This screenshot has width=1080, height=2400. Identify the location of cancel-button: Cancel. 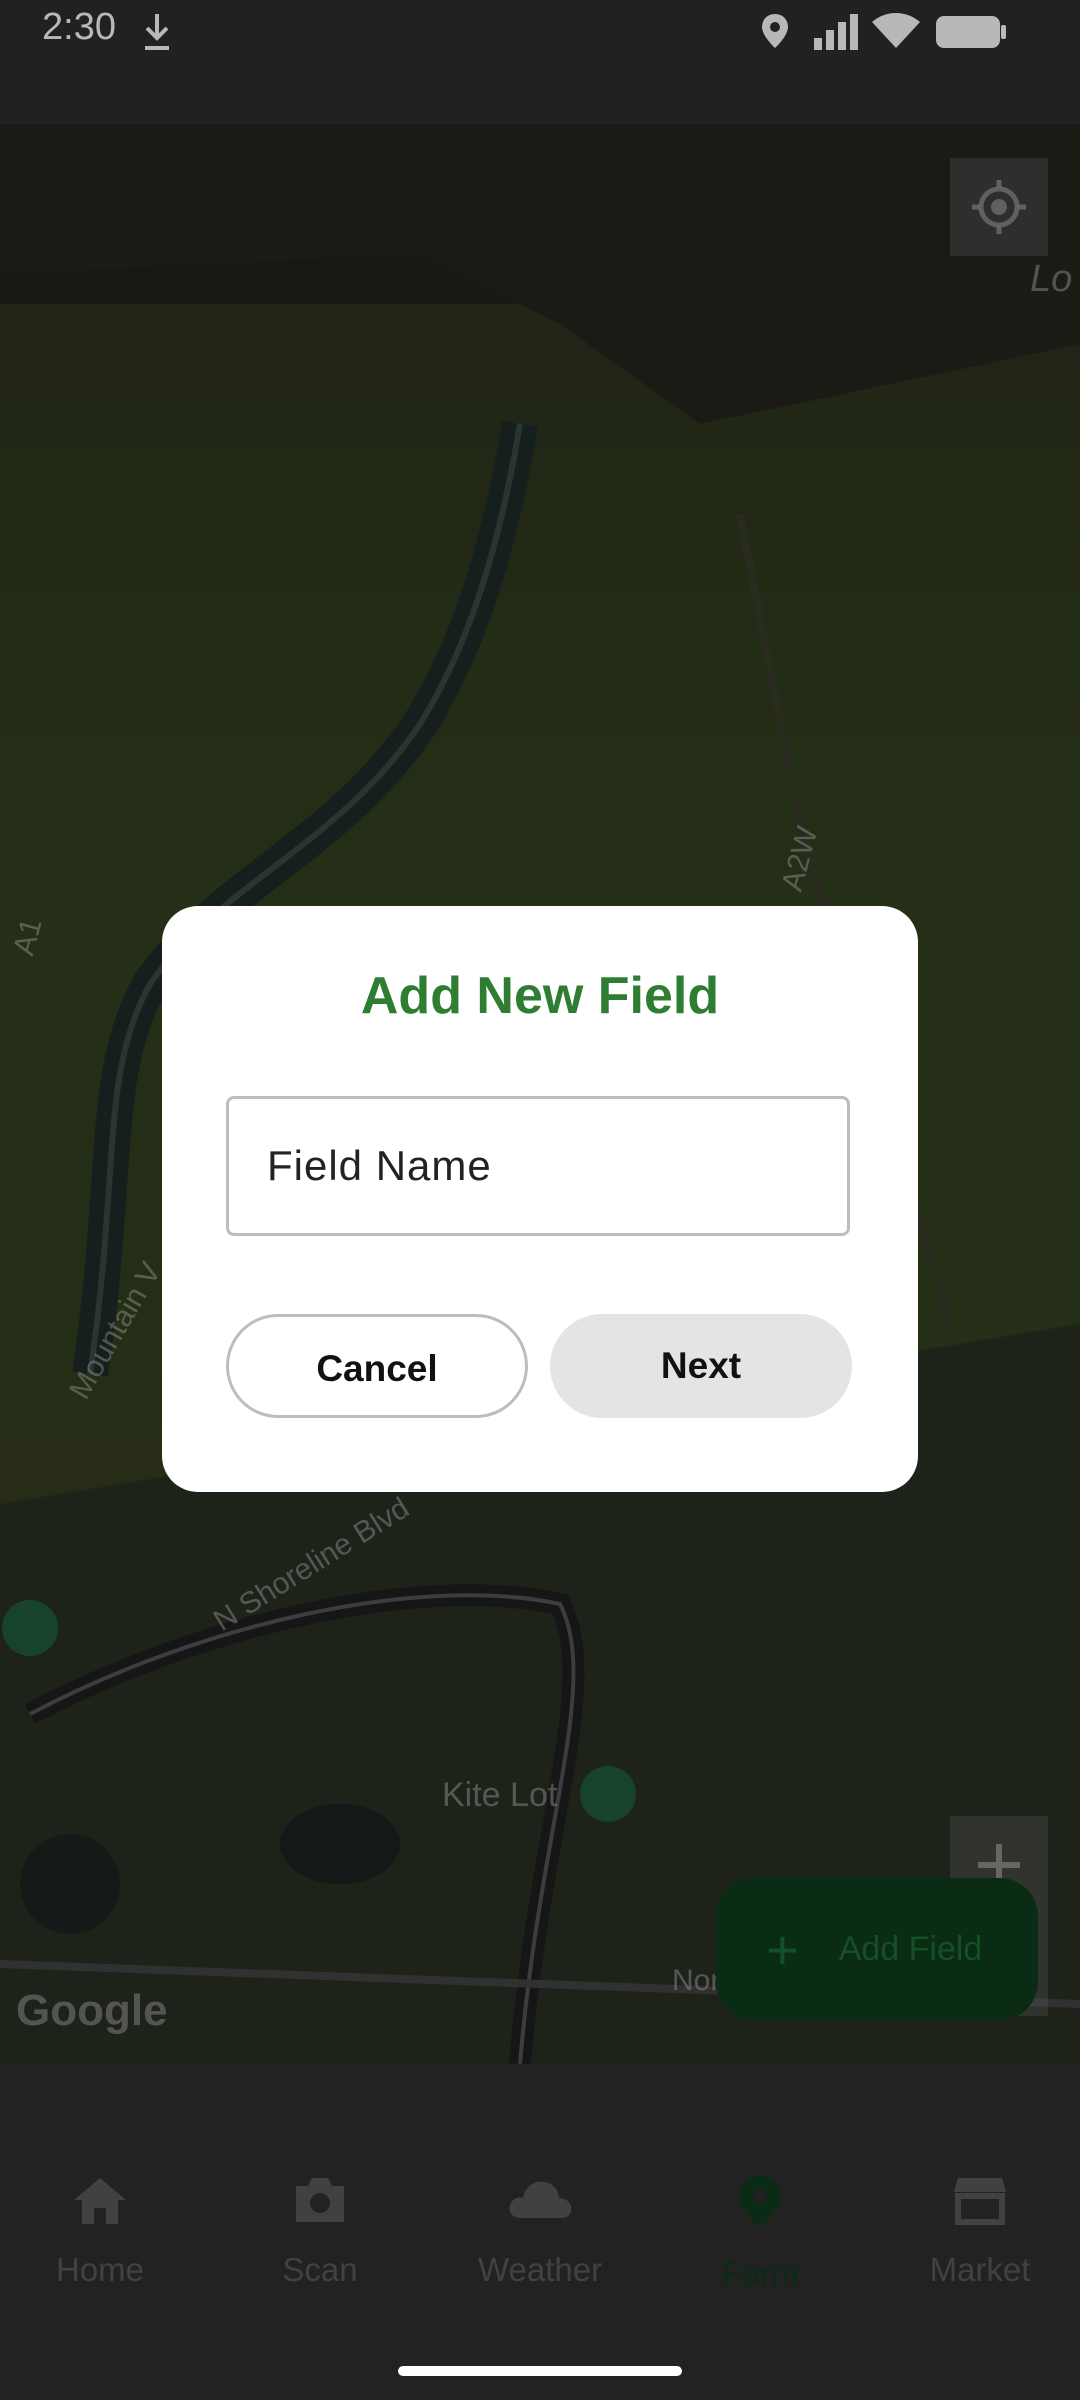
(377, 1366).